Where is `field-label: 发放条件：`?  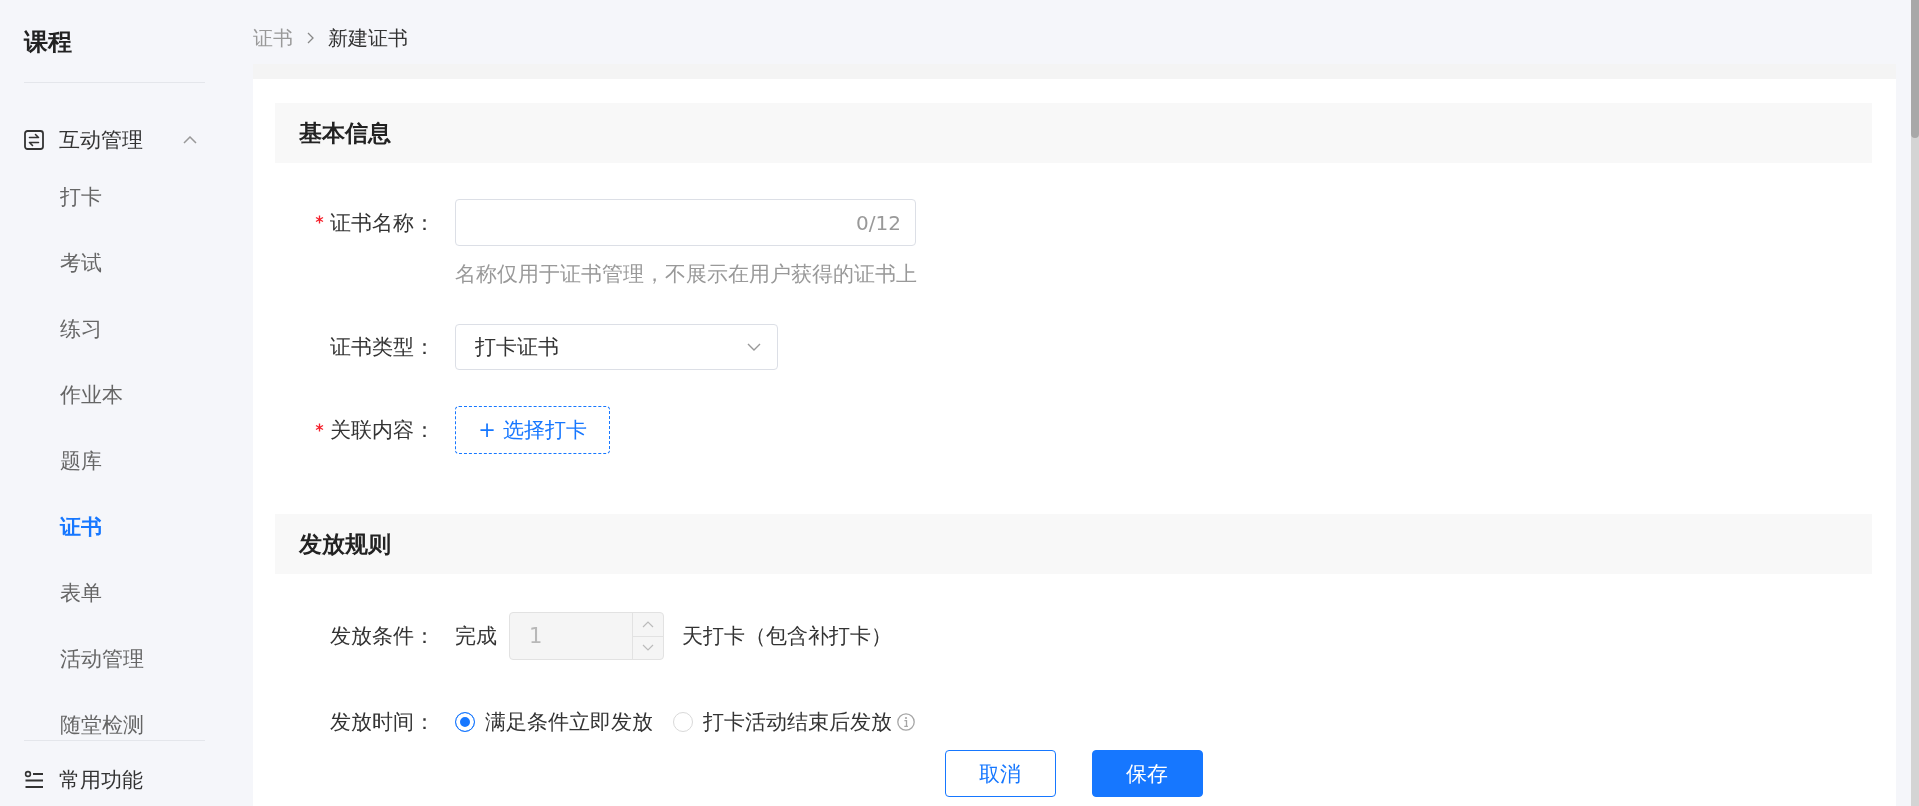
field-label: 发放条件： is located at coordinates (382, 636).